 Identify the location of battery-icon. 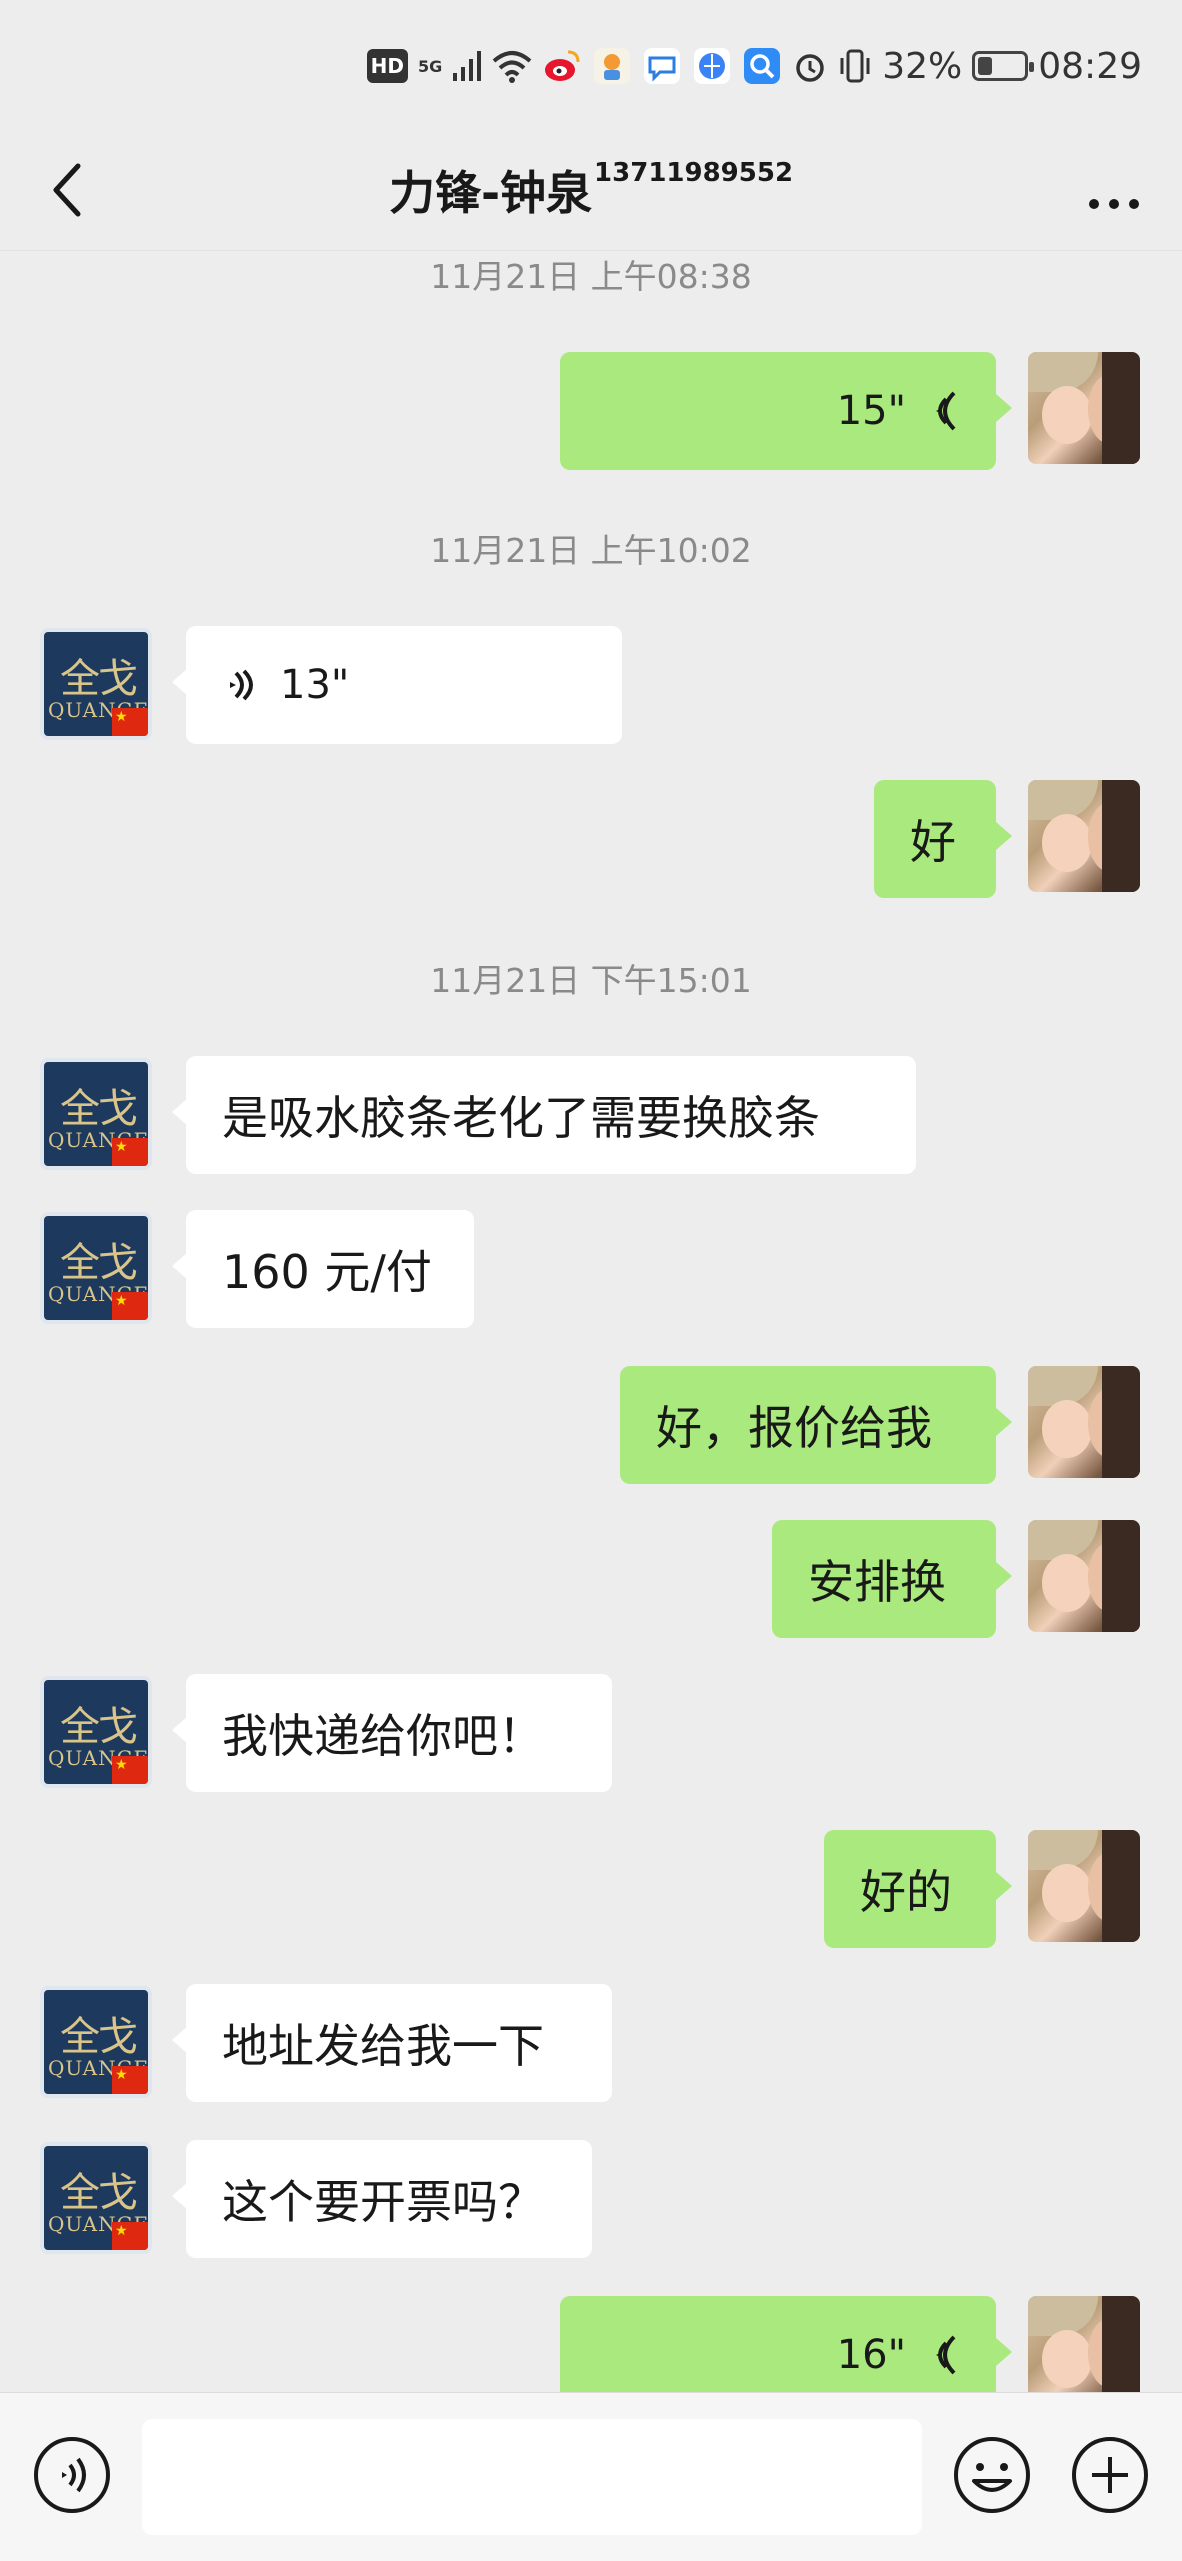
(1003, 66).